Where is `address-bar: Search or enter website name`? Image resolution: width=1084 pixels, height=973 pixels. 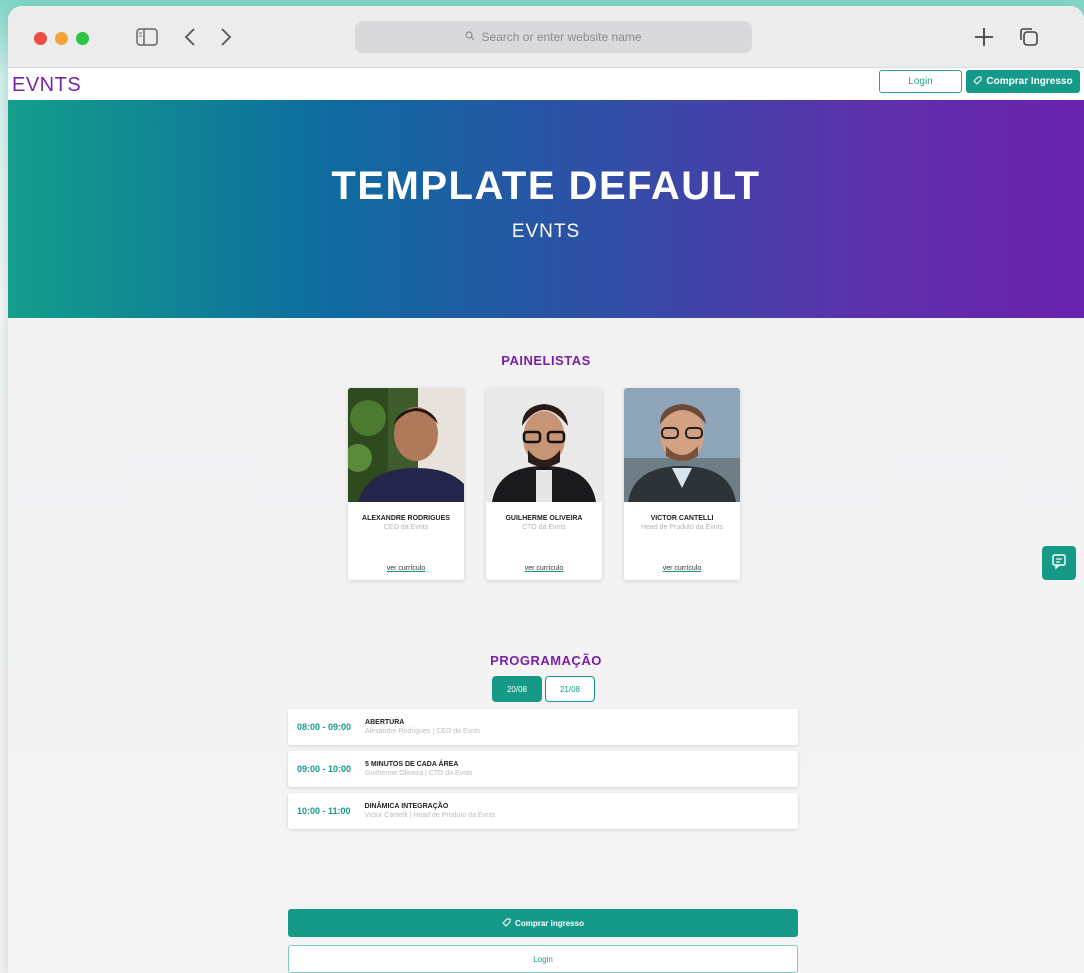 address-bar: Search or enter website name is located at coordinates (553, 37).